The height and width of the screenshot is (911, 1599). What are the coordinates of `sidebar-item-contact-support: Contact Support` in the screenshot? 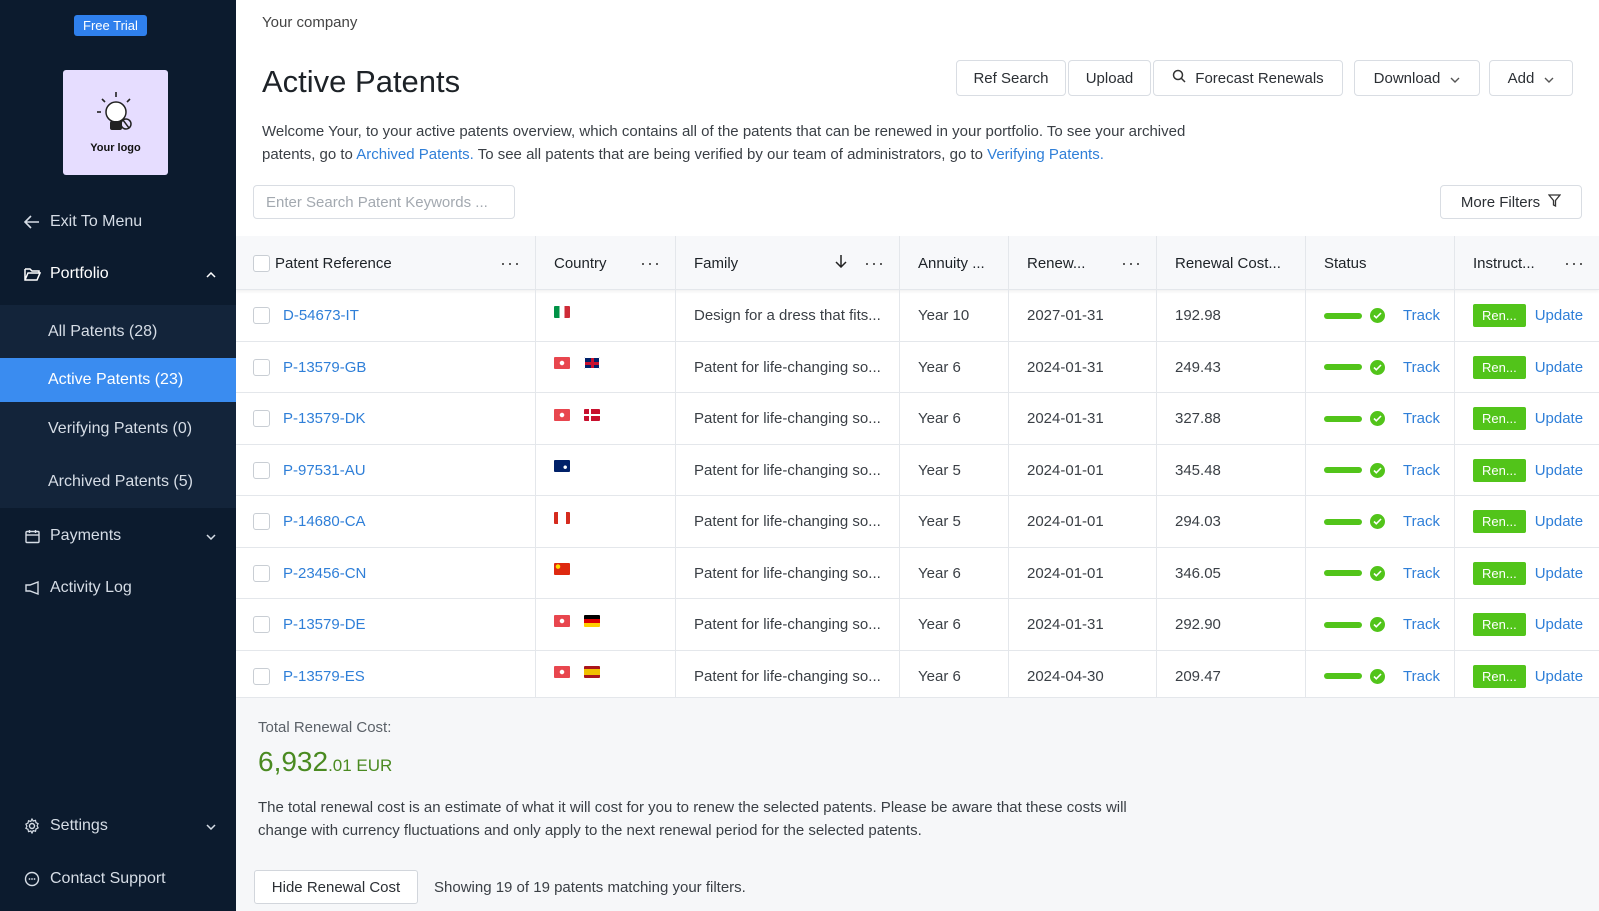 It's located at (118, 879).